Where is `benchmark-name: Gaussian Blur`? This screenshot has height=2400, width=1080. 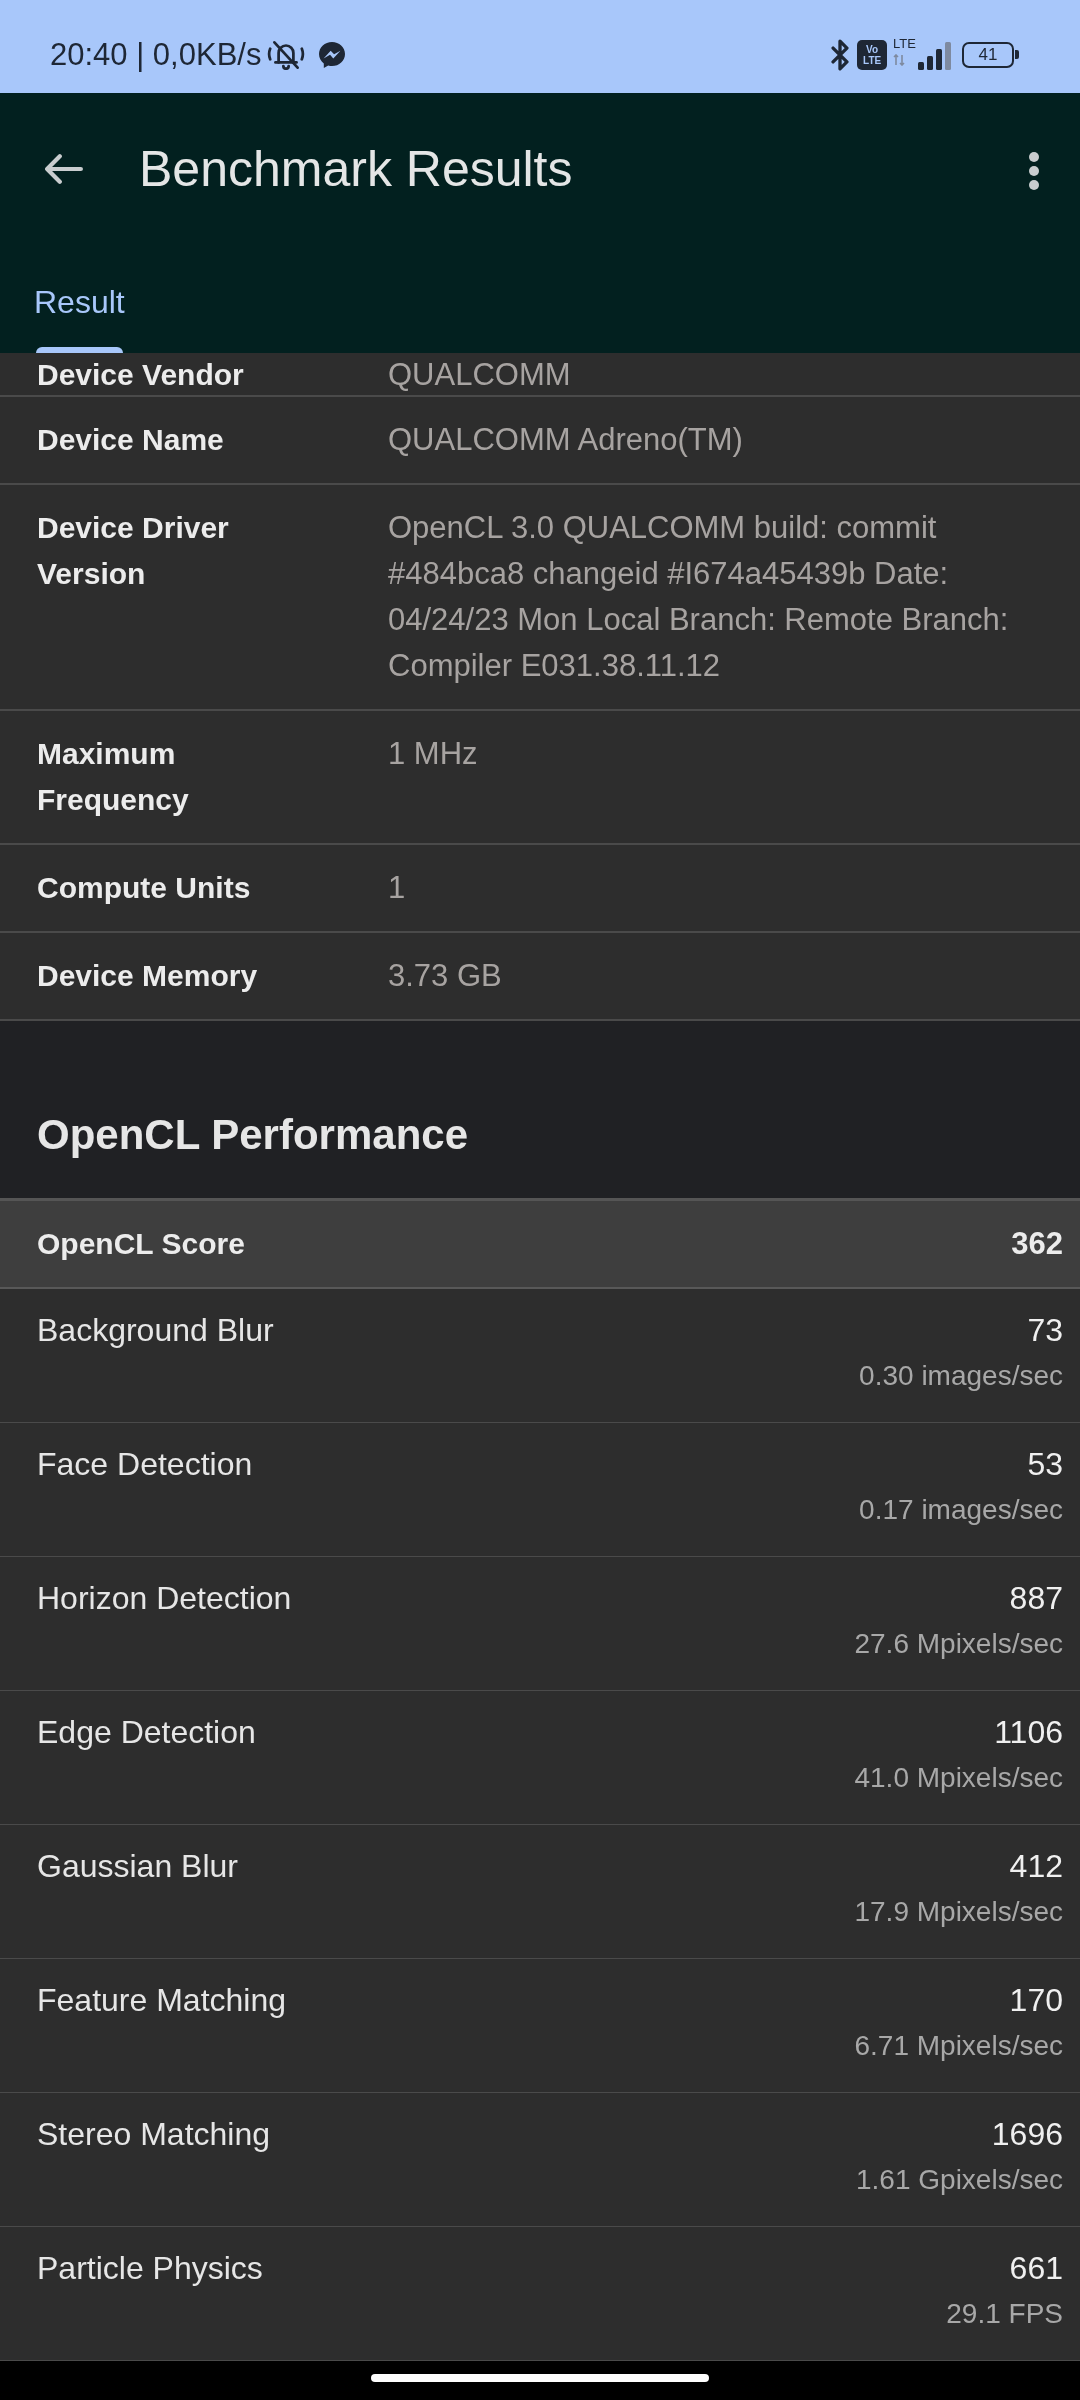 benchmark-name: Gaussian Blur is located at coordinates (138, 1866).